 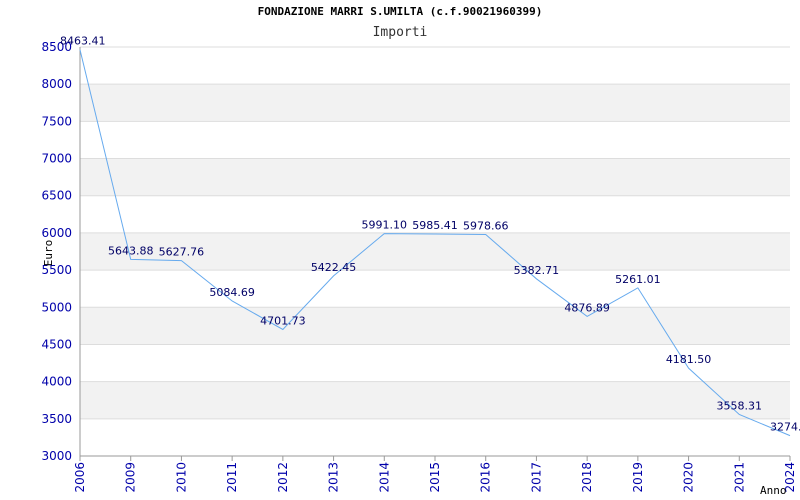 I want to click on y-tick-label: 7000, so click(x=56, y=159).